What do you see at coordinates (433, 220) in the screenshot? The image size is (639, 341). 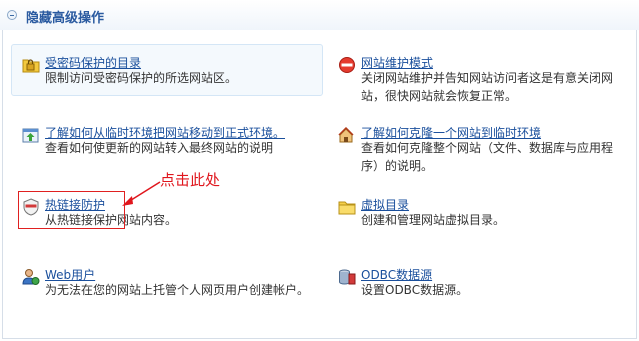 I see `item-desc-virtual-dir: 创建和管理网站虚拟目录。` at bounding box center [433, 220].